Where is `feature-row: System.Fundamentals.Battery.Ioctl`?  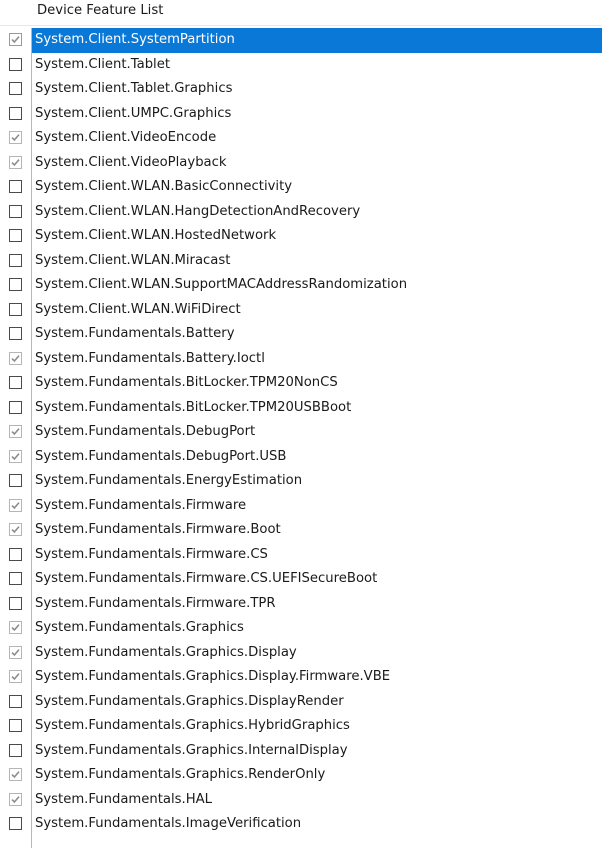 feature-row: System.Fundamentals.Battery.Ioctl is located at coordinates (301, 359).